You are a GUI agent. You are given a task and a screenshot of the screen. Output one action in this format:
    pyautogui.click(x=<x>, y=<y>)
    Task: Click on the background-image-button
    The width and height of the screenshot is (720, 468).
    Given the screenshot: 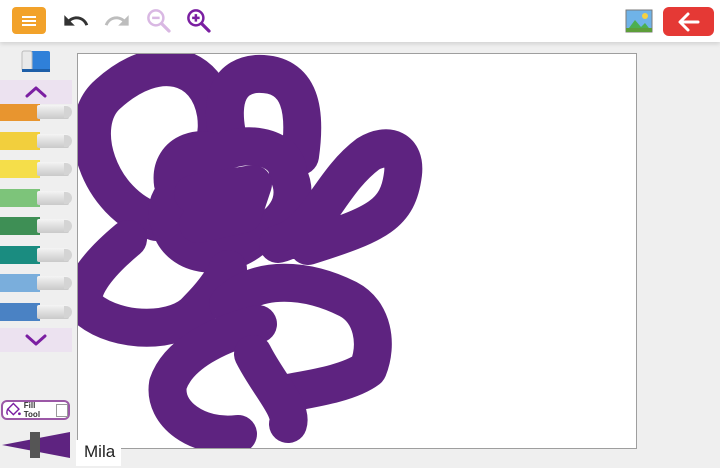 What is the action you would take?
    pyautogui.click(x=639, y=21)
    